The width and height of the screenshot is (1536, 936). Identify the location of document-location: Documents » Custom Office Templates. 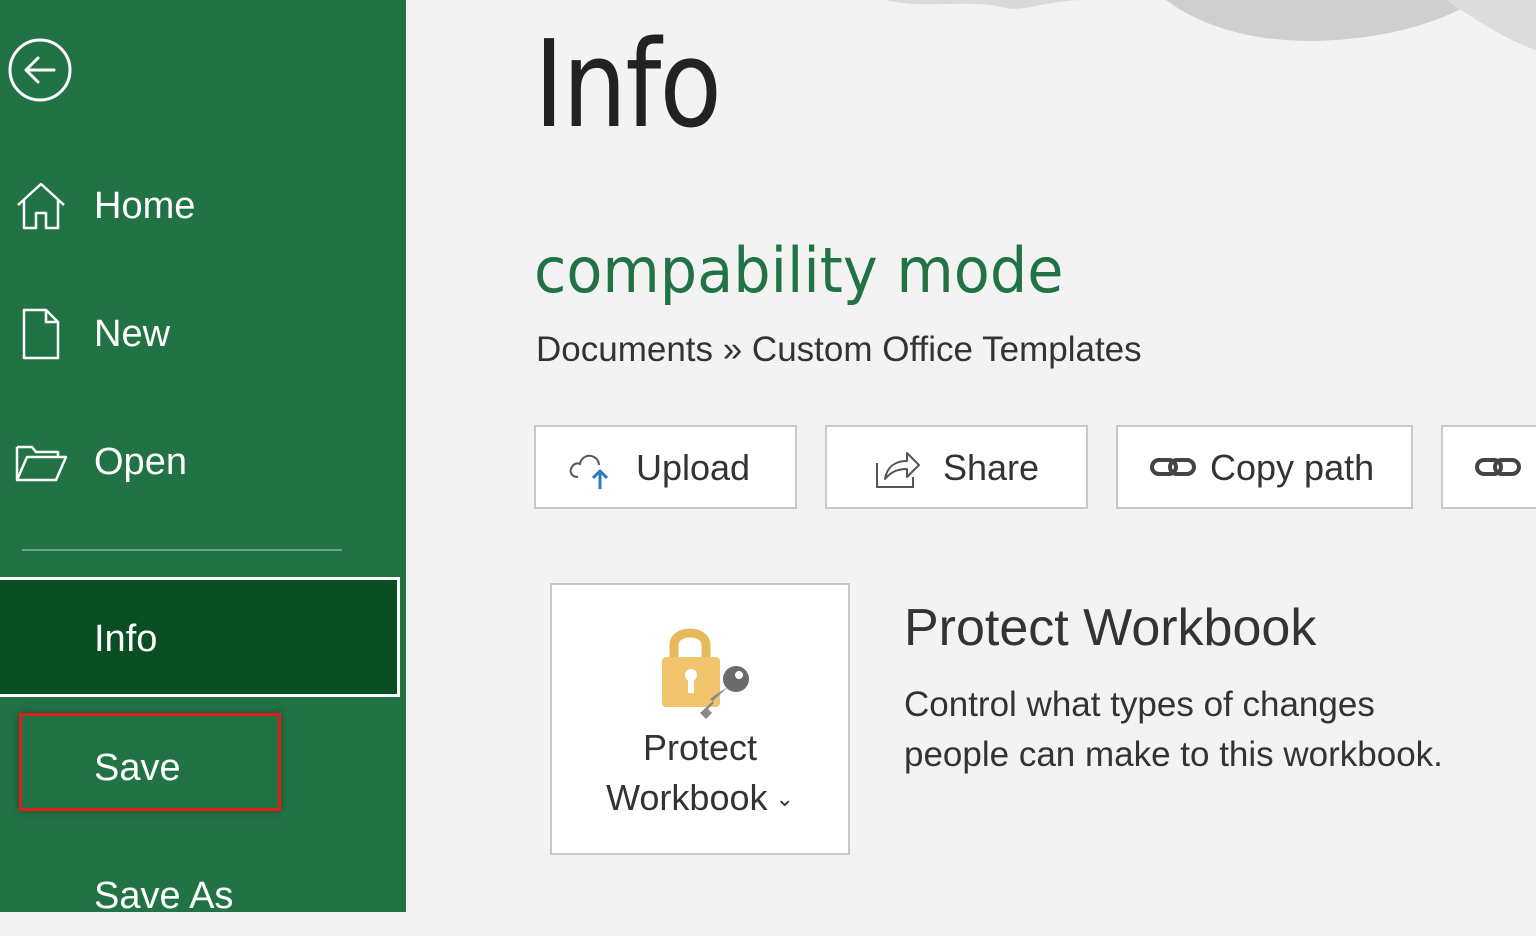
(839, 350).